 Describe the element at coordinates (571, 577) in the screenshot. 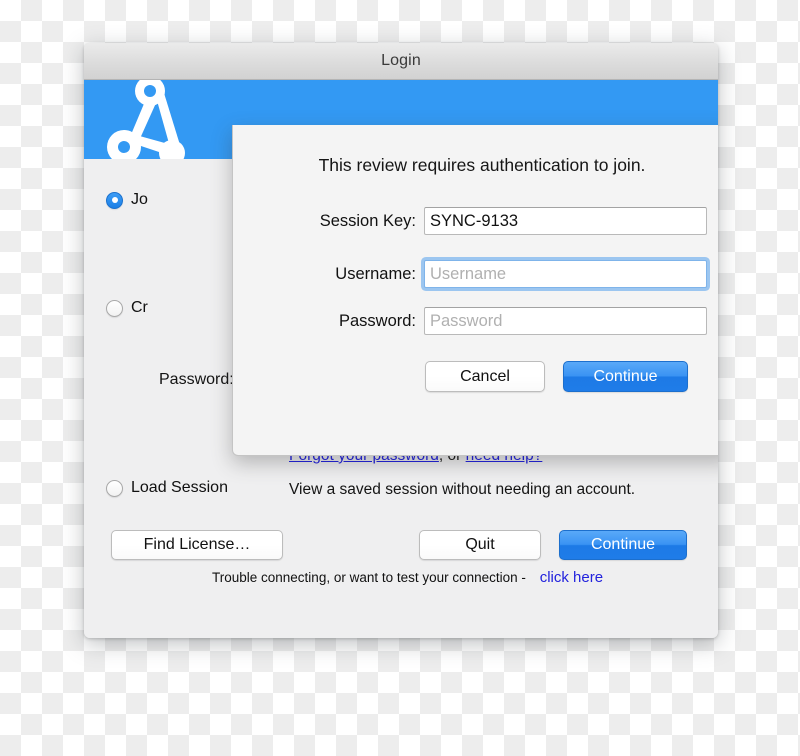

I see `click-here-link: click here` at that location.